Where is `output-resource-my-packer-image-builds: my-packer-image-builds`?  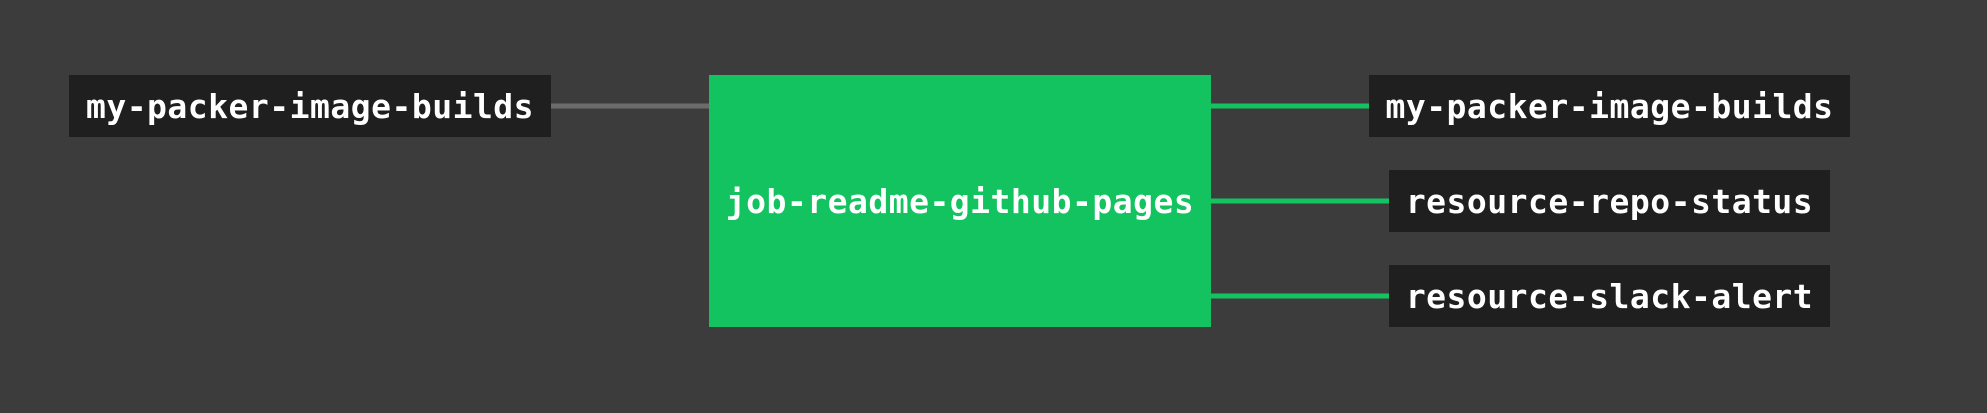 output-resource-my-packer-image-builds: my-packer-image-builds is located at coordinates (1609, 106).